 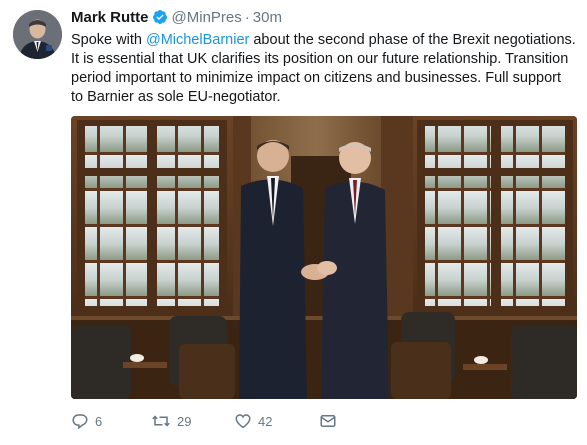 I want to click on avatar, so click(x=37, y=34).